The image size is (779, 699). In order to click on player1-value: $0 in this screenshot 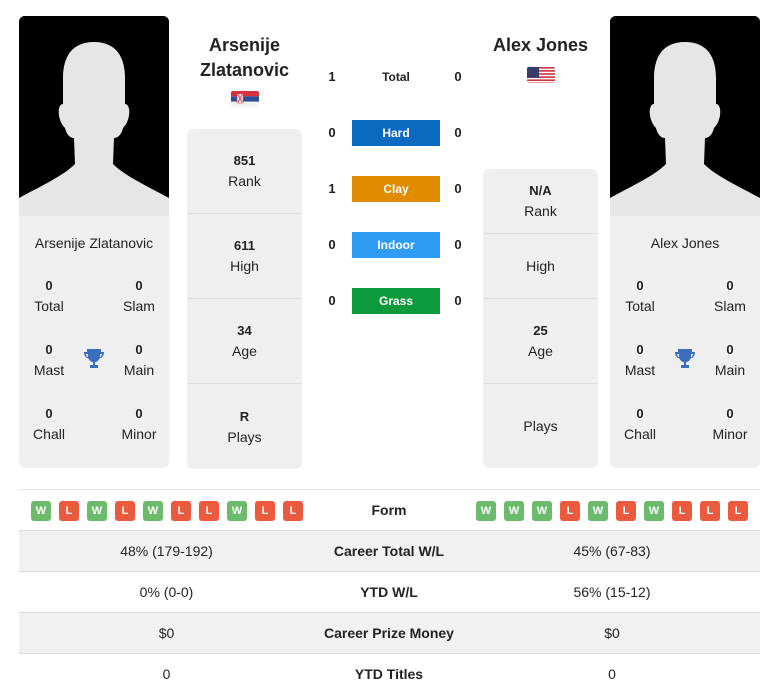, I will do `click(166, 633)`.